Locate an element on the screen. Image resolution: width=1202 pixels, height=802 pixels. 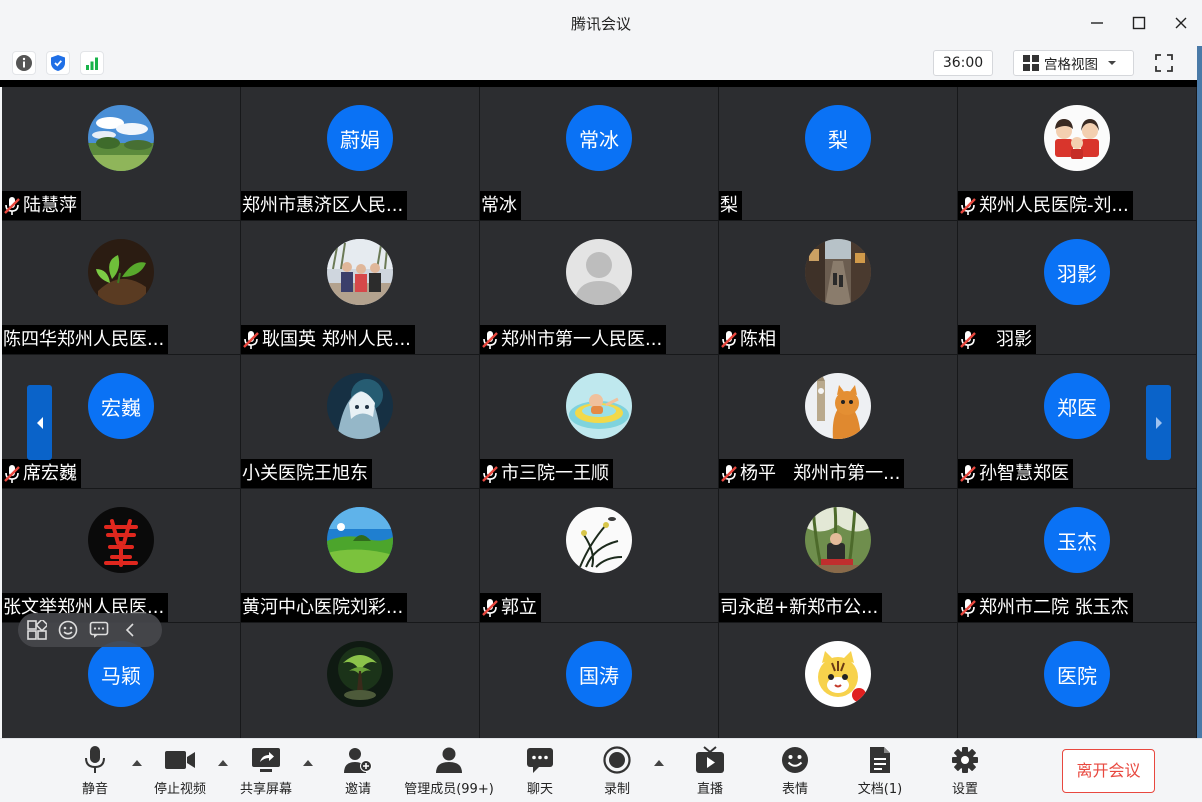
stop-video-button: 停止视频 is located at coordinates (180, 772).